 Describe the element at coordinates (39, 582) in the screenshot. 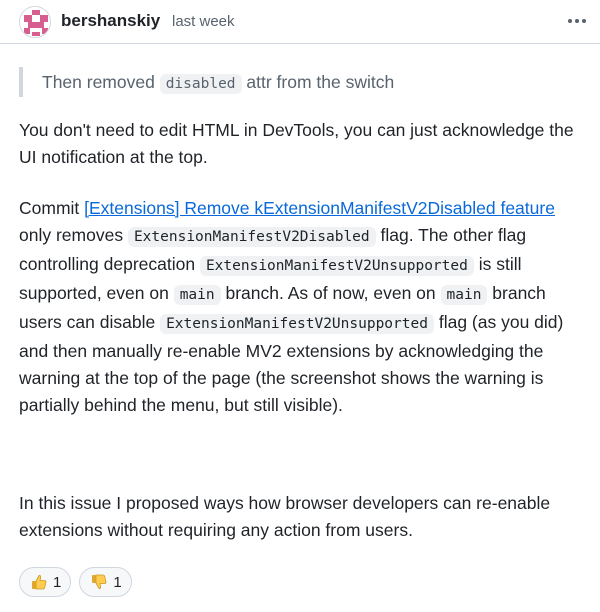

I see `thumbs-up-icon` at that location.